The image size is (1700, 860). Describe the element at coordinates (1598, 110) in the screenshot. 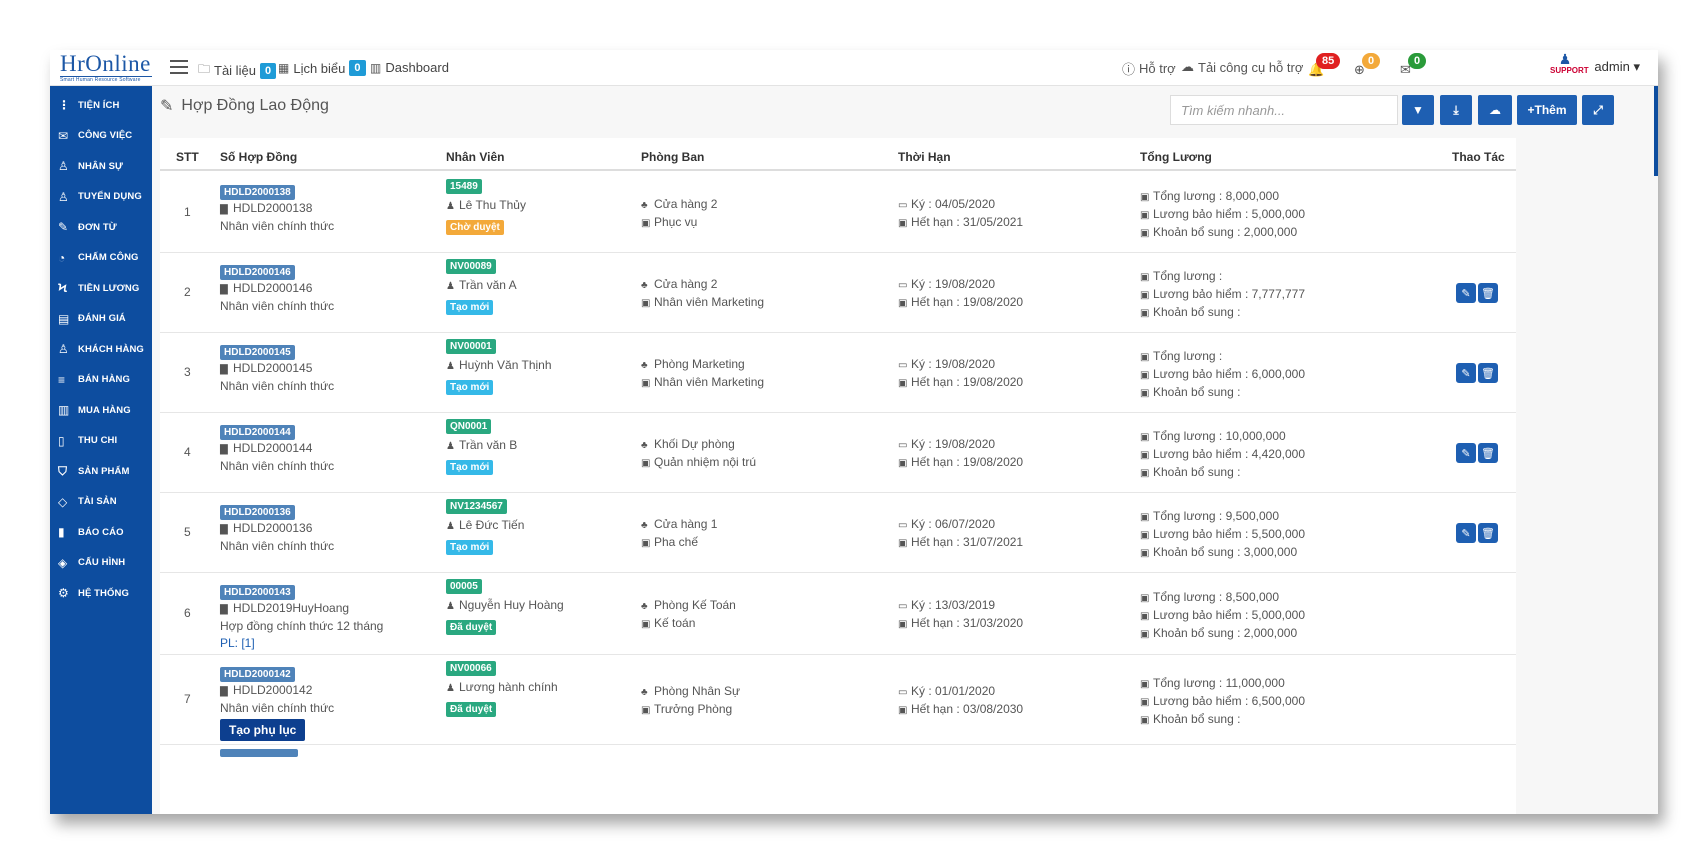

I see `fullscreen-button: ⤢` at that location.